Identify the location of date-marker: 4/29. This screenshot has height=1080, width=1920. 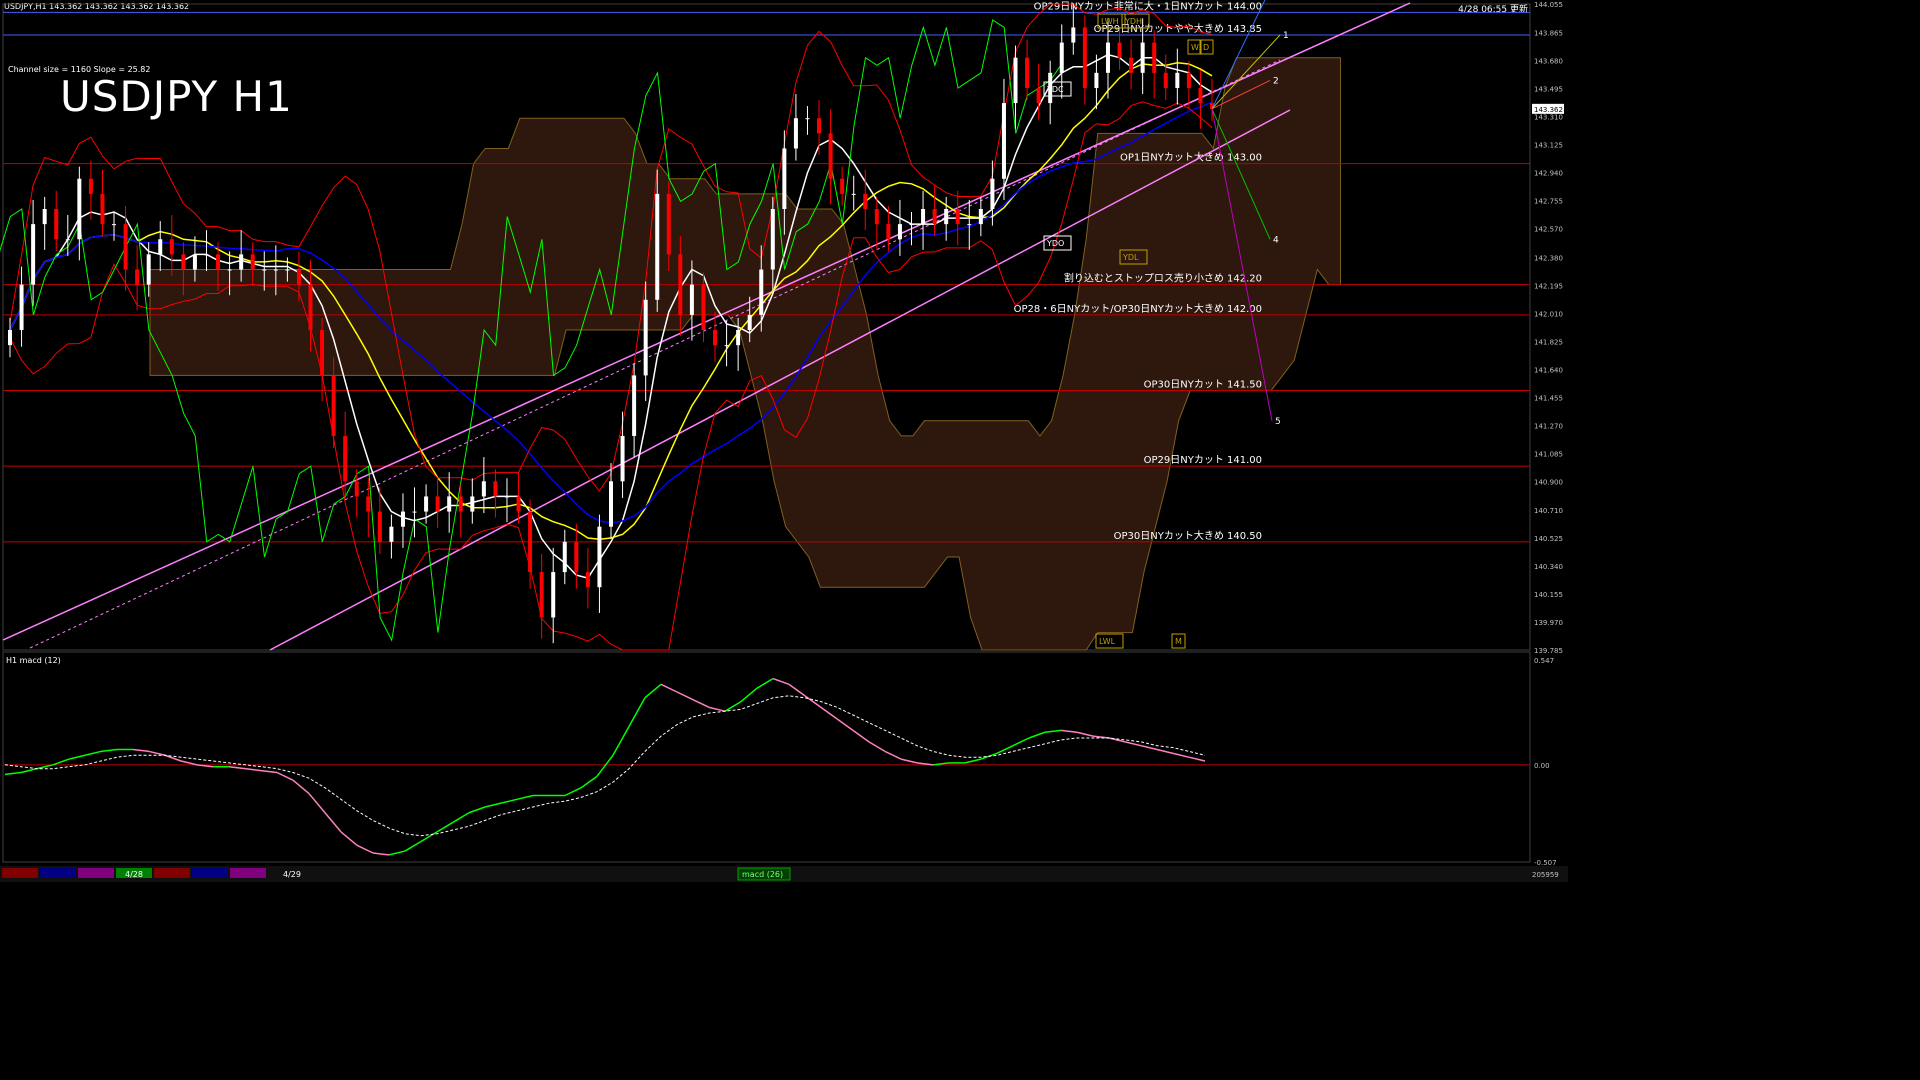
(292, 874).